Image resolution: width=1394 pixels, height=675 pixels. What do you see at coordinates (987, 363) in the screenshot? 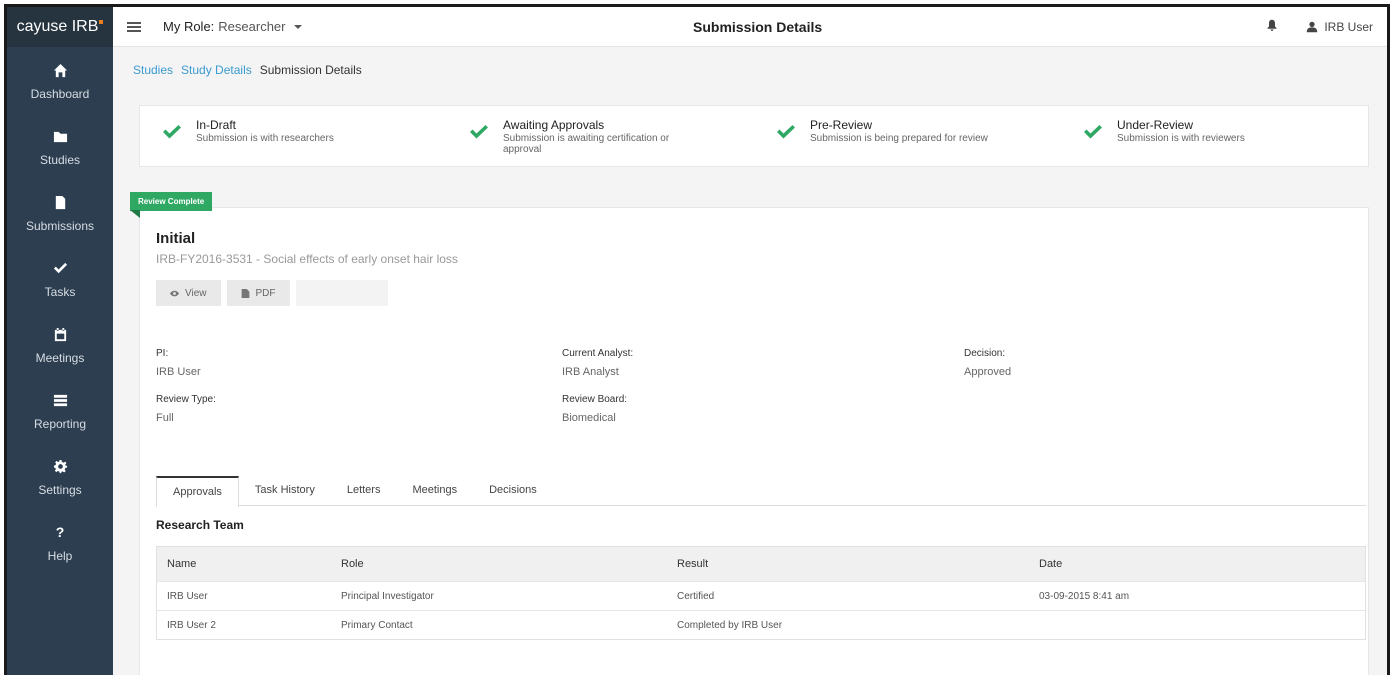
I see `decision-field: Decision: Approved` at bounding box center [987, 363].